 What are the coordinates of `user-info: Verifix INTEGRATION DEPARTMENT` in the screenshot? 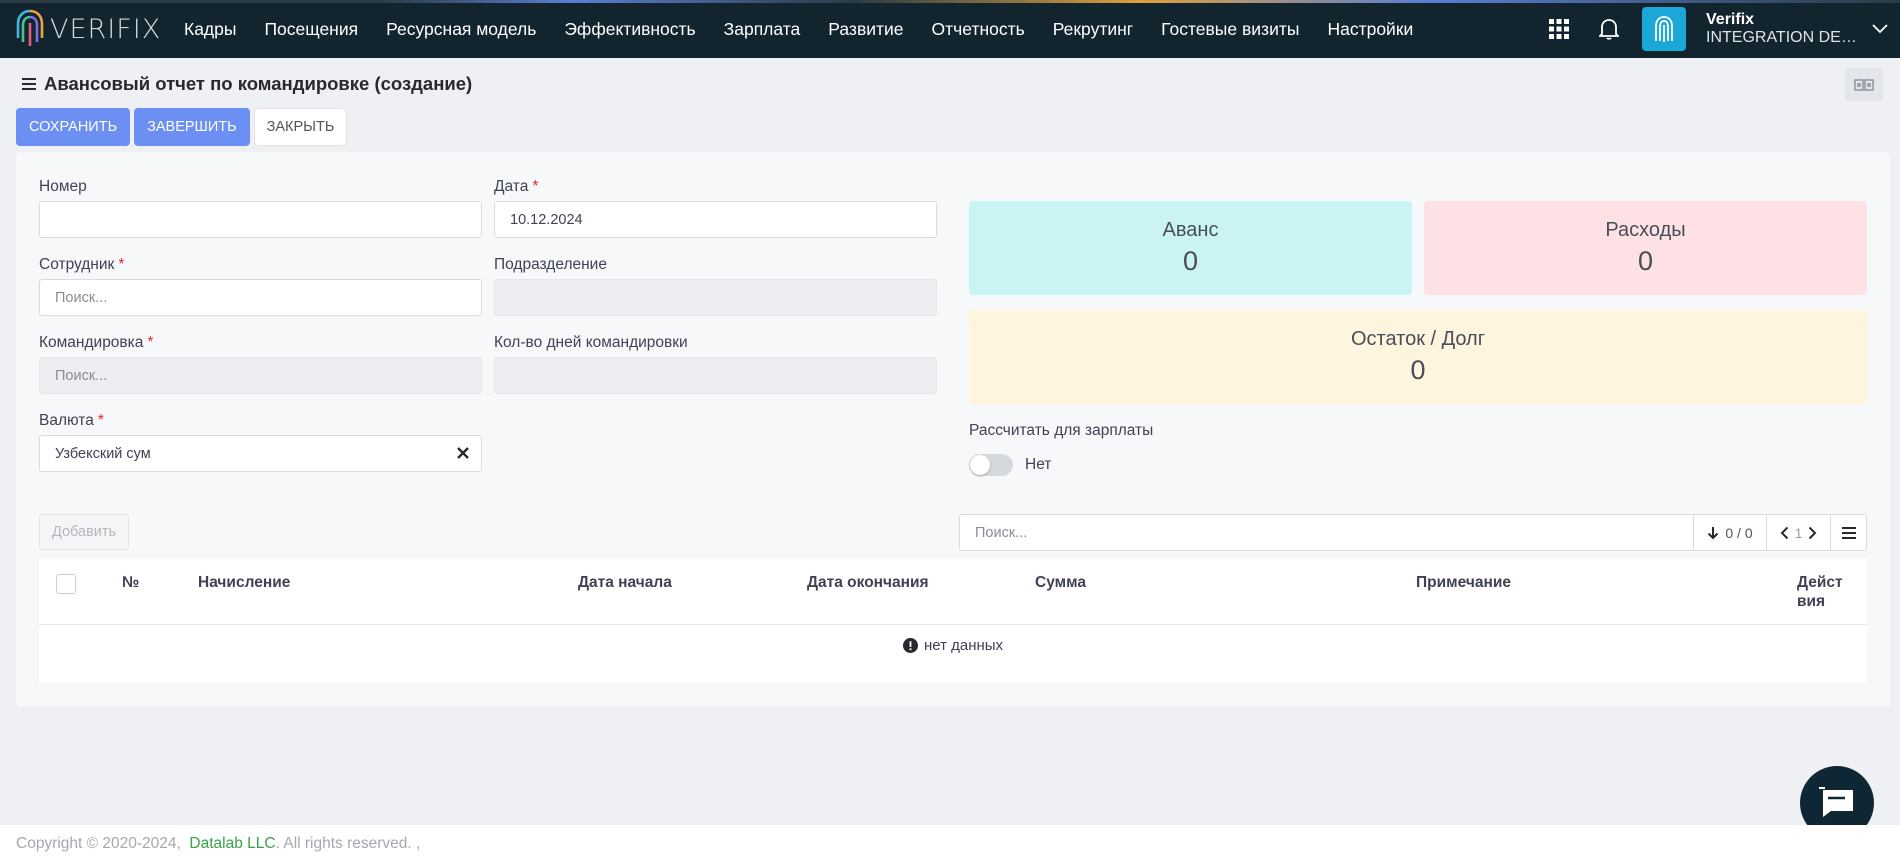 It's located at (1786, 29).